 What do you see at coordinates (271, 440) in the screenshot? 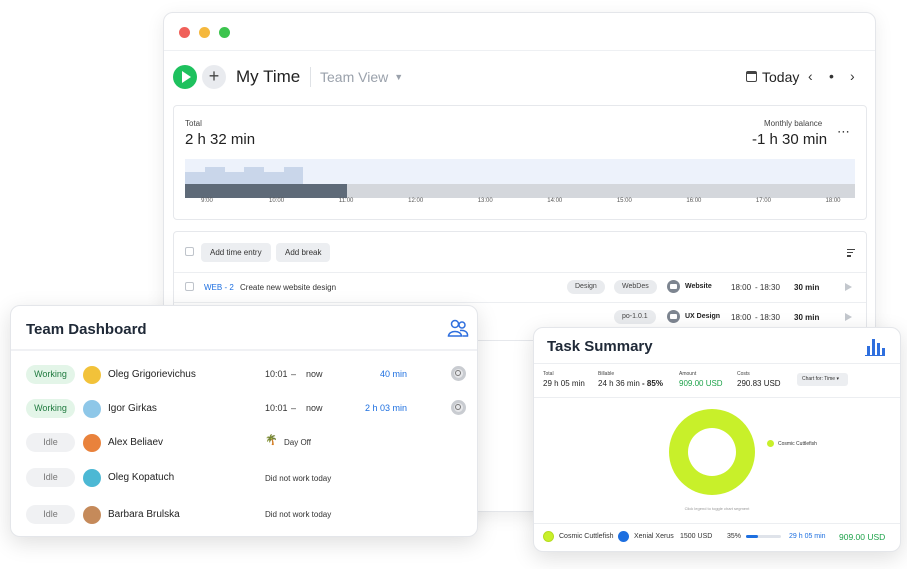
I see `palm-tree-icon: 🌴` at bounding box center [271, 440].